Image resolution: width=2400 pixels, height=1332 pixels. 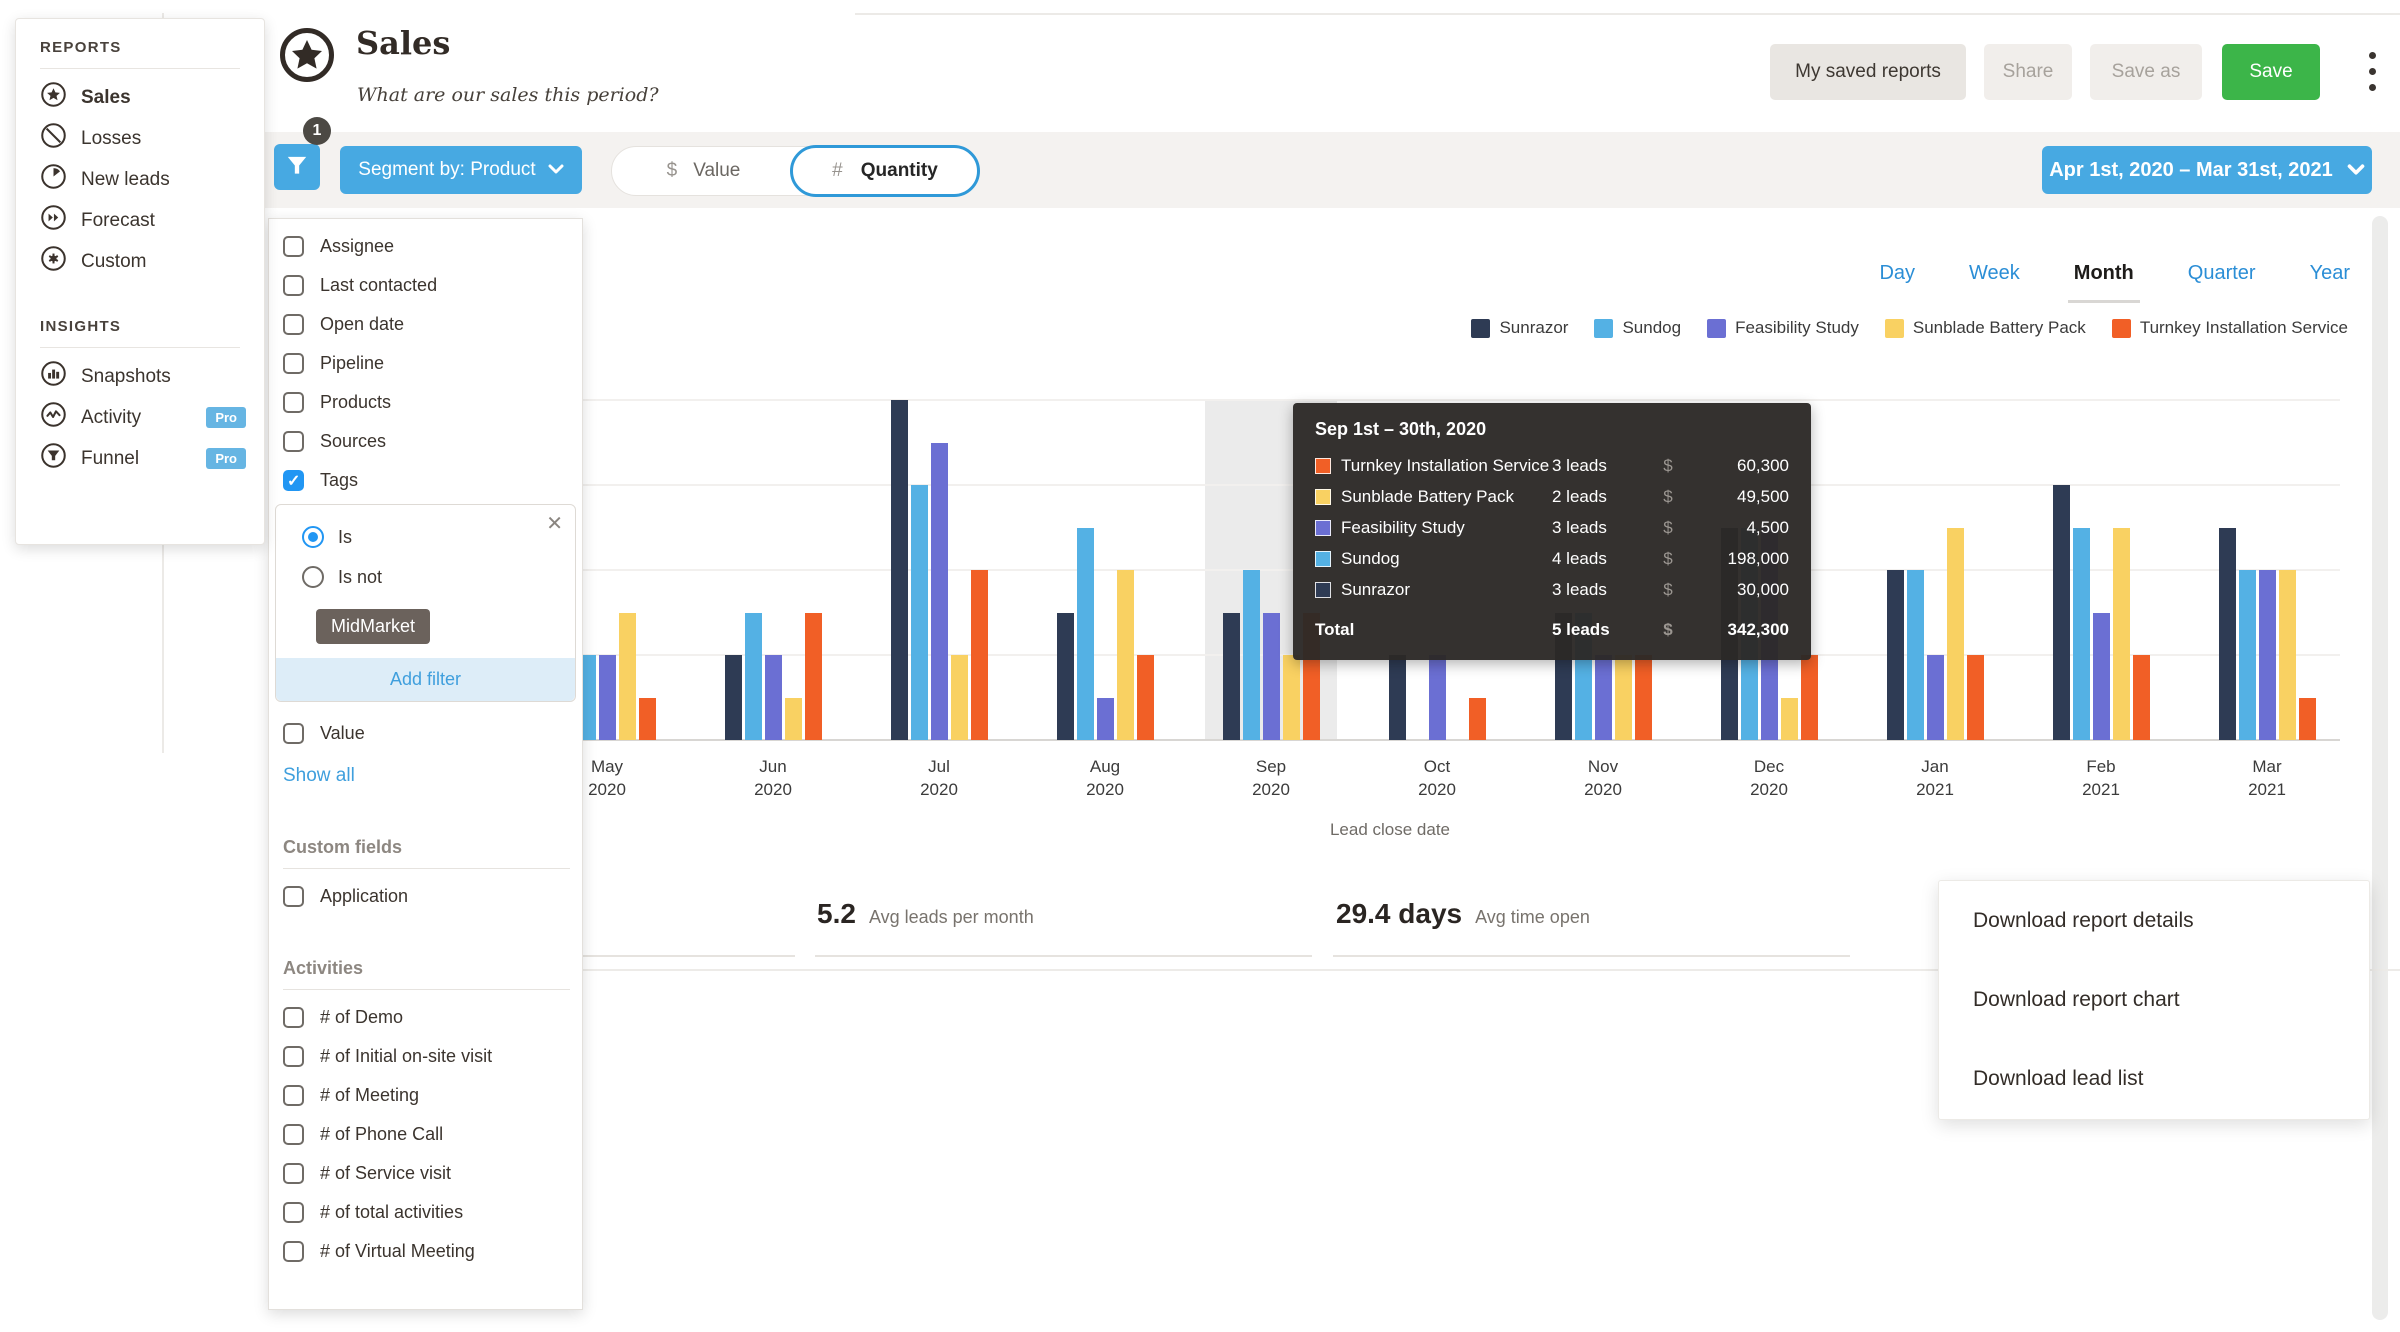 What do you see at coordinates (1915, 655) in the screenshot?
I see `bar-sundog-jan` at bounding box center [1915, 655].